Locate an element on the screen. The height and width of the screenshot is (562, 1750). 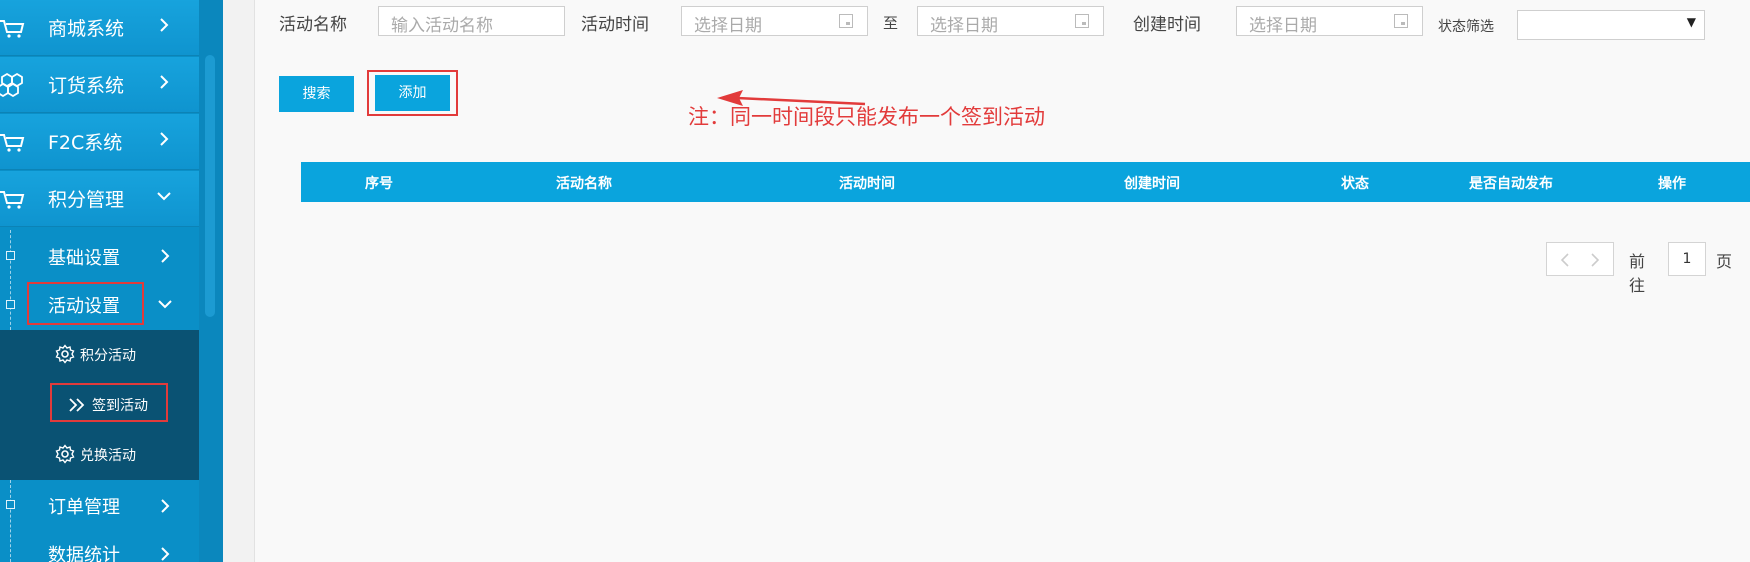
activity-name-placeholder: 输入活动名称 is located at coordinates (442, 26).